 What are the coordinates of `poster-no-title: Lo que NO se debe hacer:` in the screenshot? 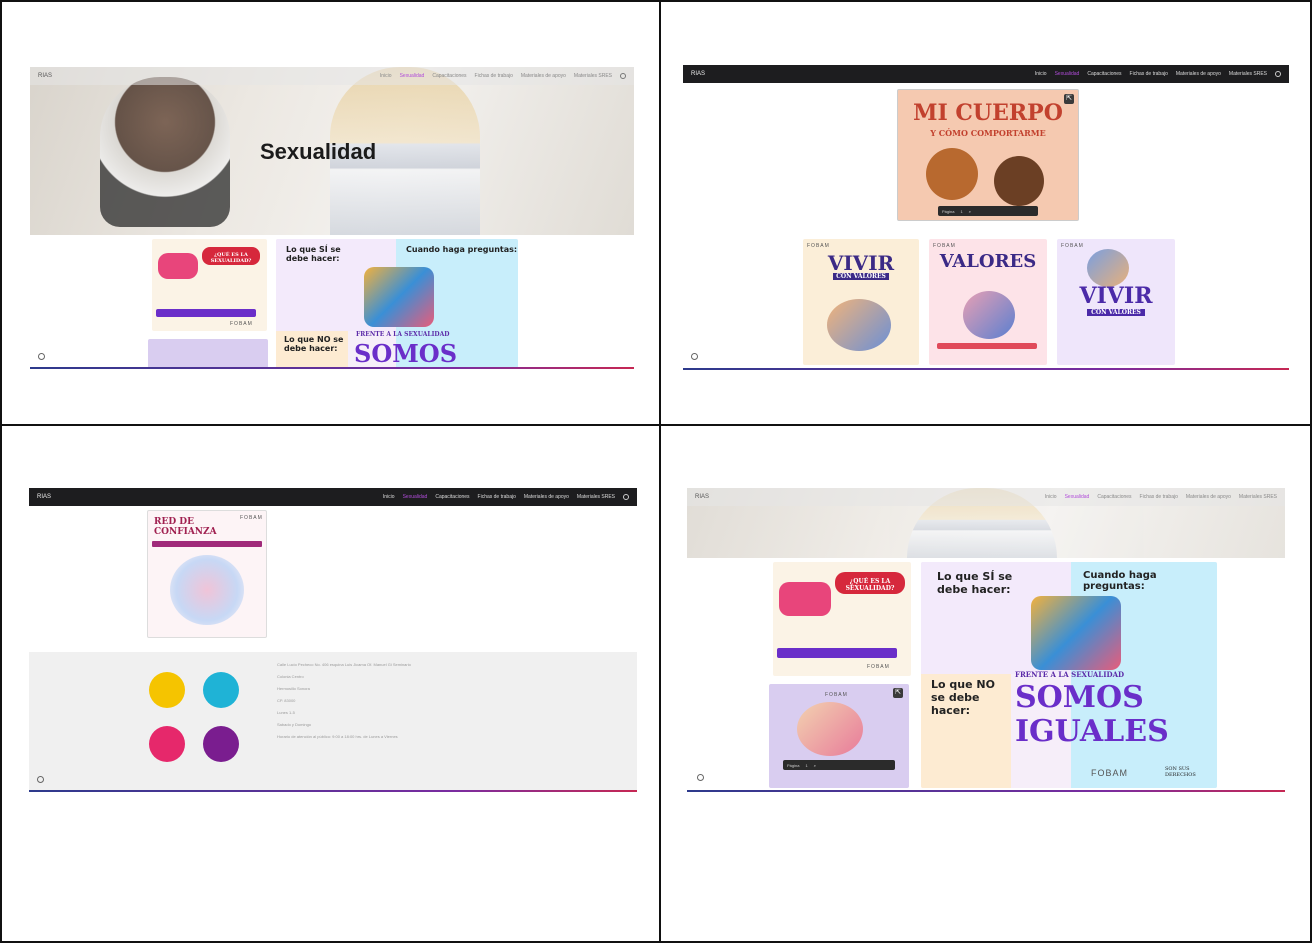 It's located at (314, 344).